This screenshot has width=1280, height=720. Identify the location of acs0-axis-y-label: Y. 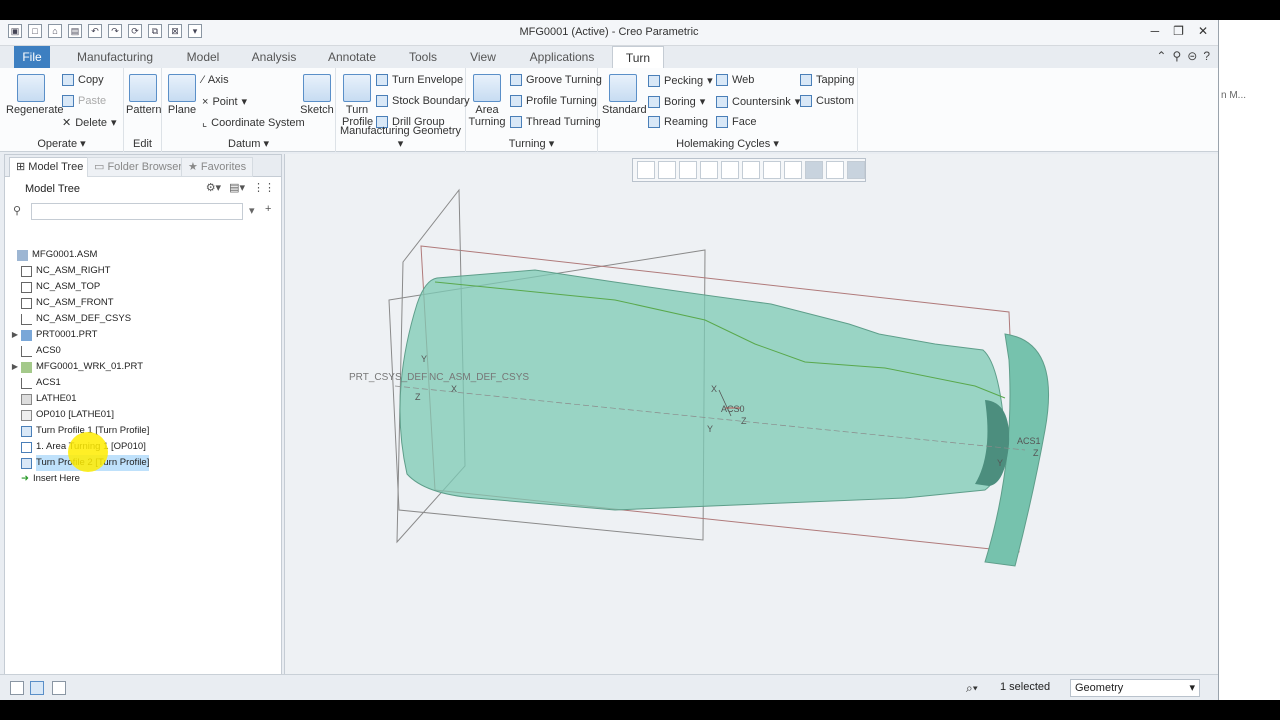
(710, 429).